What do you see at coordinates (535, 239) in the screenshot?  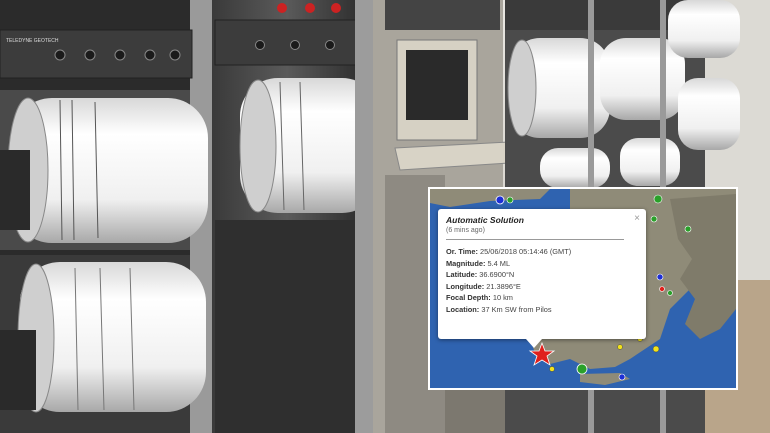 I see `popup-divider` at bounding box center [535, 239].